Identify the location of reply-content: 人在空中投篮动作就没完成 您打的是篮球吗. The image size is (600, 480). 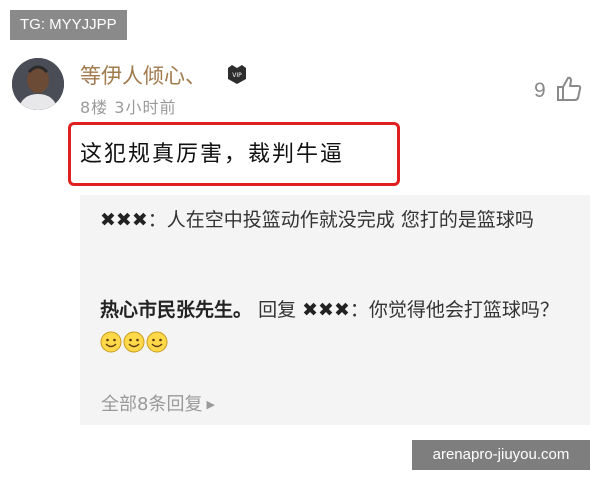
(350, 220).